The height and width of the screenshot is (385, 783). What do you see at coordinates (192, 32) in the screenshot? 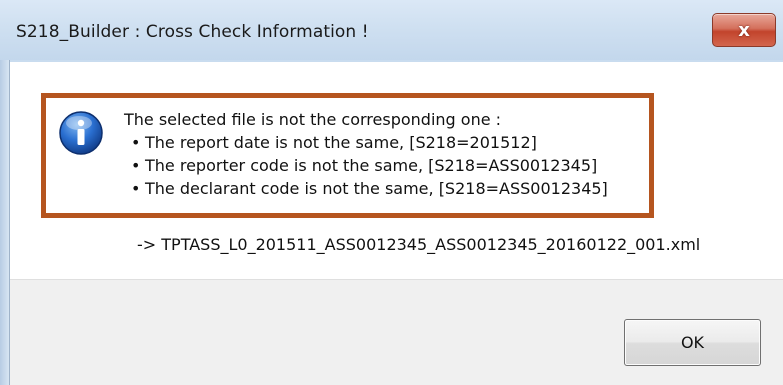
I see `window-title: S218_Builder : Cross Check Information !` at bounding box center [192, 32].